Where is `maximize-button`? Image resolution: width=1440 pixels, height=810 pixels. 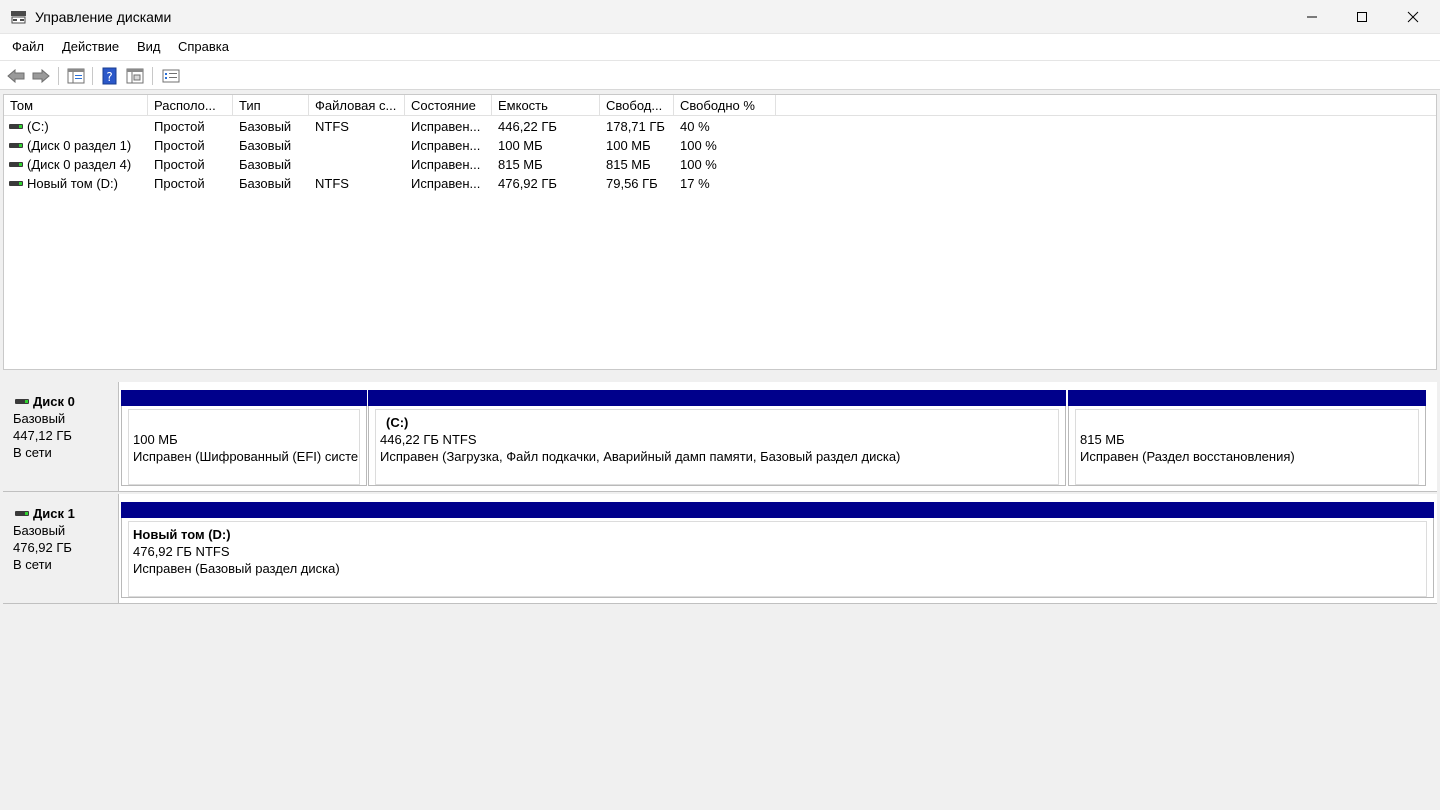
maximize-button is located at coordinates (1362, 17).